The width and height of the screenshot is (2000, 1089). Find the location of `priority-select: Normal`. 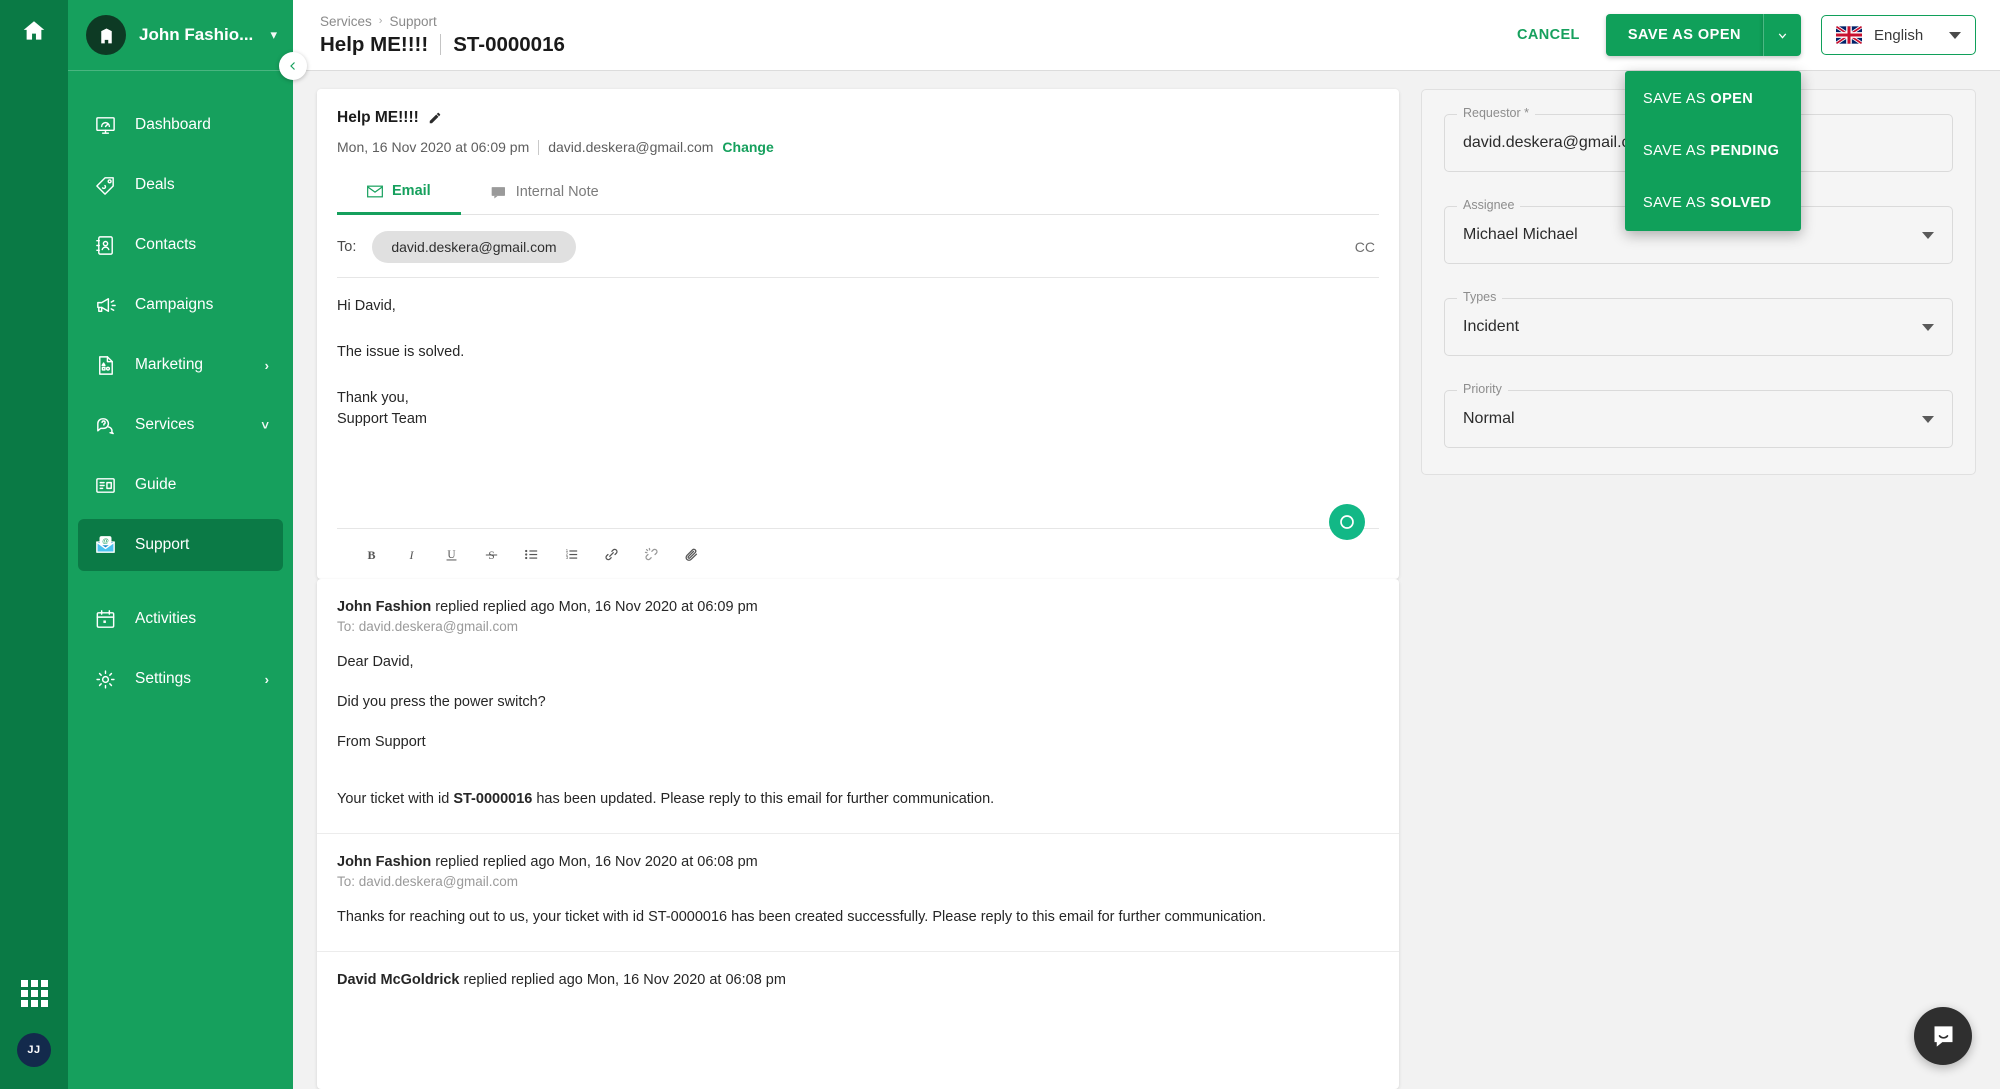

priority-select: Normal is located at coordinates (1698, 419).